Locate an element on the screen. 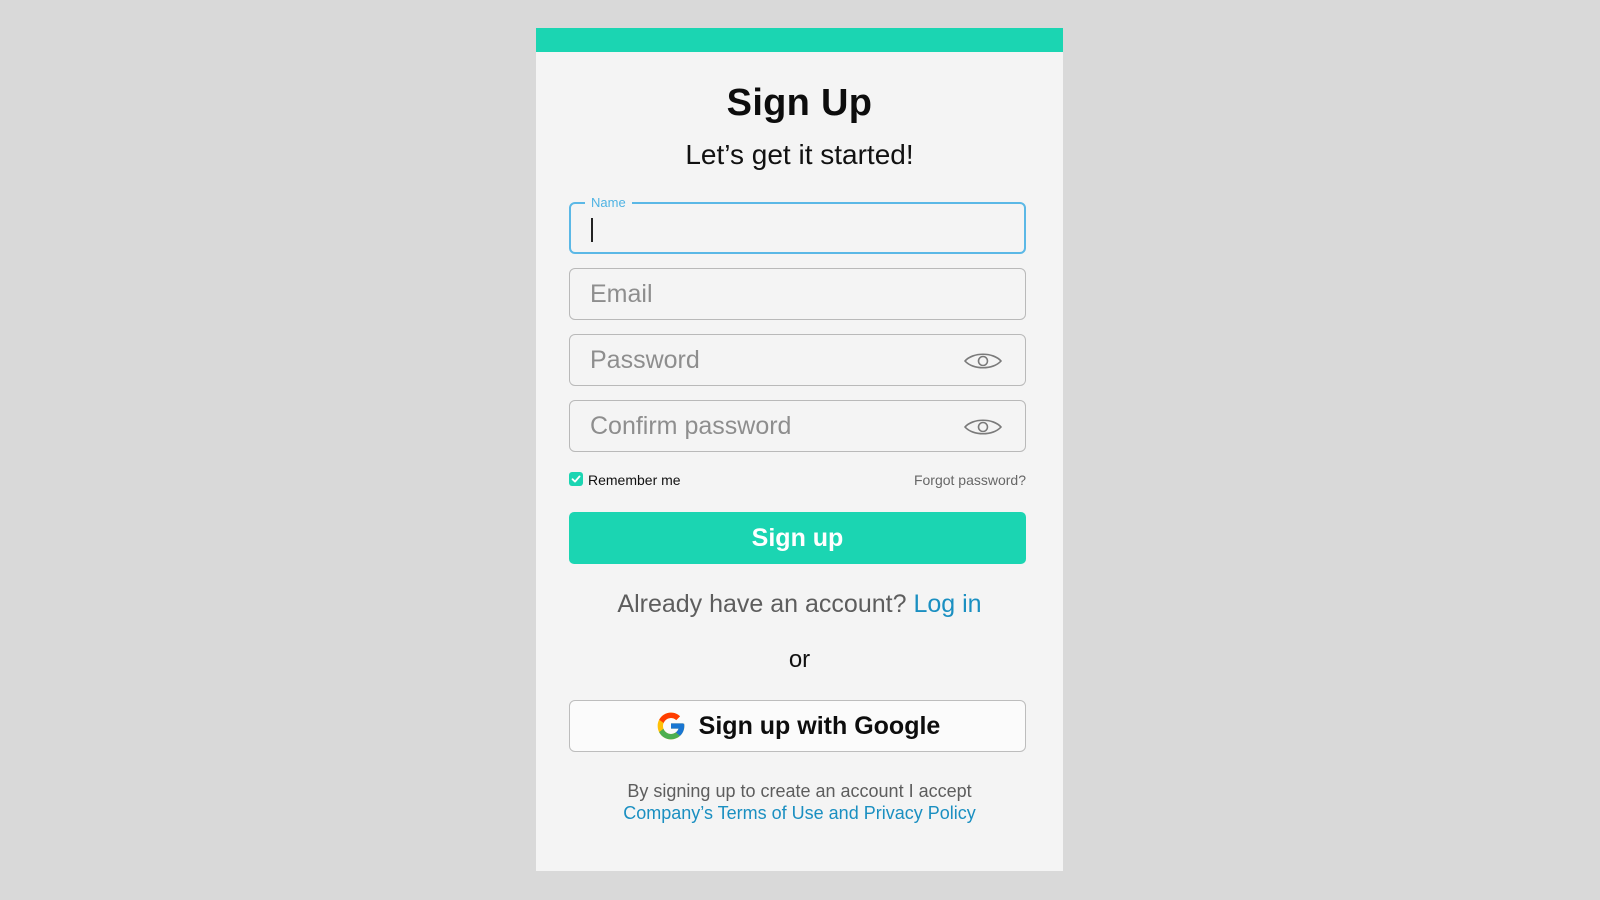 This screenshot has height=900, width=1600. card-accent-bar is located at coordinates (799, 40).